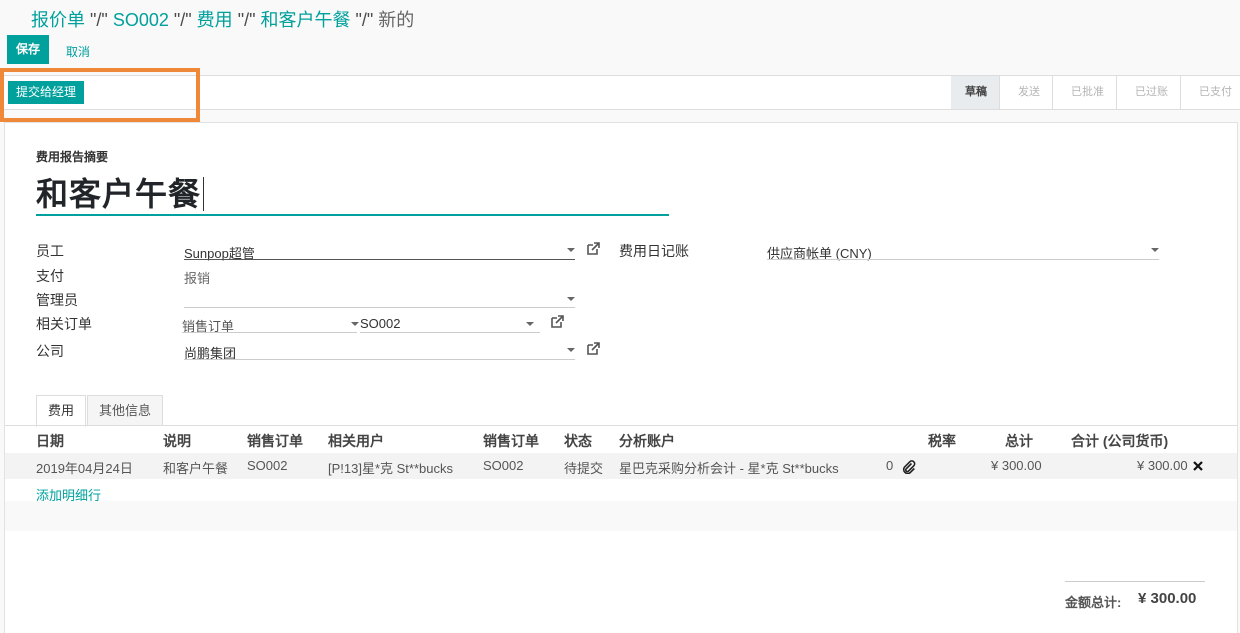  What do you see at coordinates (450, 332) in the screenshot?
I see `order-underline` at bounding box center [450, 332].